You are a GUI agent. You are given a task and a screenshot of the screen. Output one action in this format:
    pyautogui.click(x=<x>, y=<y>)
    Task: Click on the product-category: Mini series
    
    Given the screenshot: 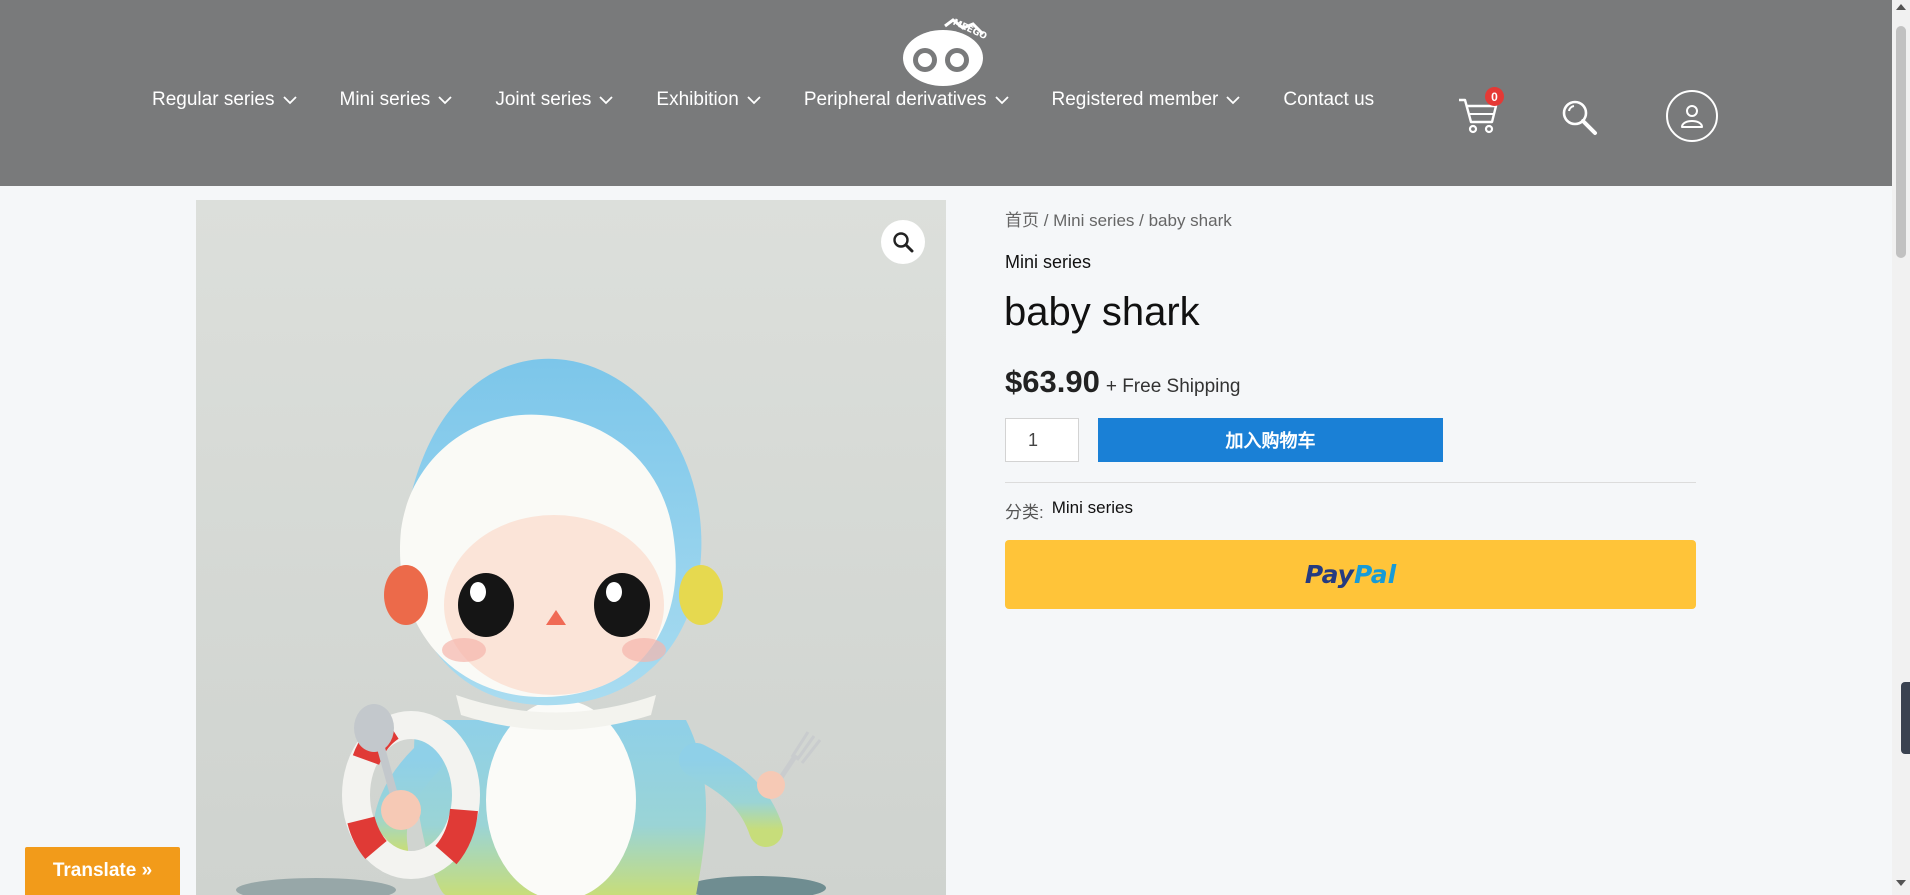 What is the action you would take?
    pyautogui.click(x=1048, y=262)
    